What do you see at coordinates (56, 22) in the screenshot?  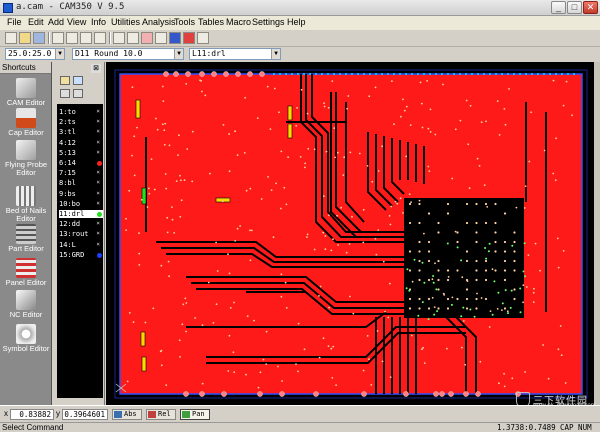 I see `menu-add: Add` at bounding box center [56, 22].